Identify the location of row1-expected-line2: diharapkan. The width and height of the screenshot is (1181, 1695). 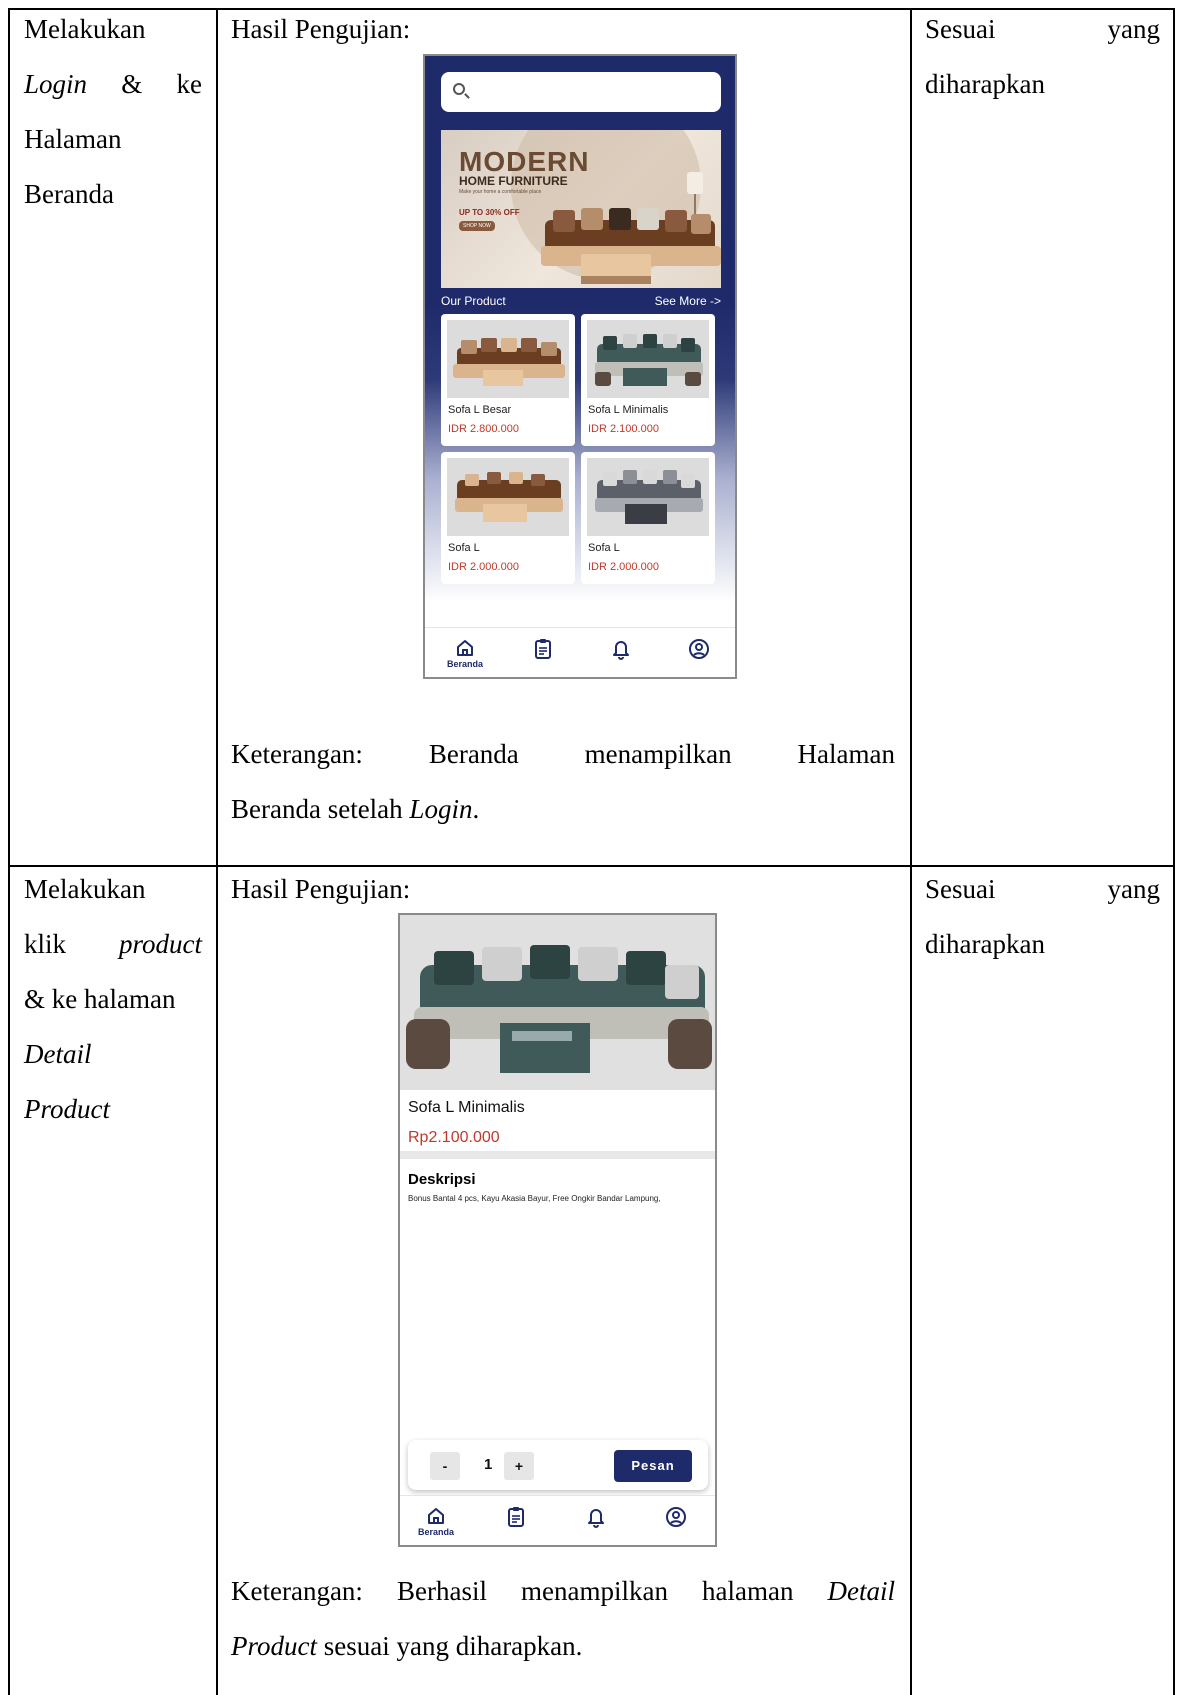
(985, 84).